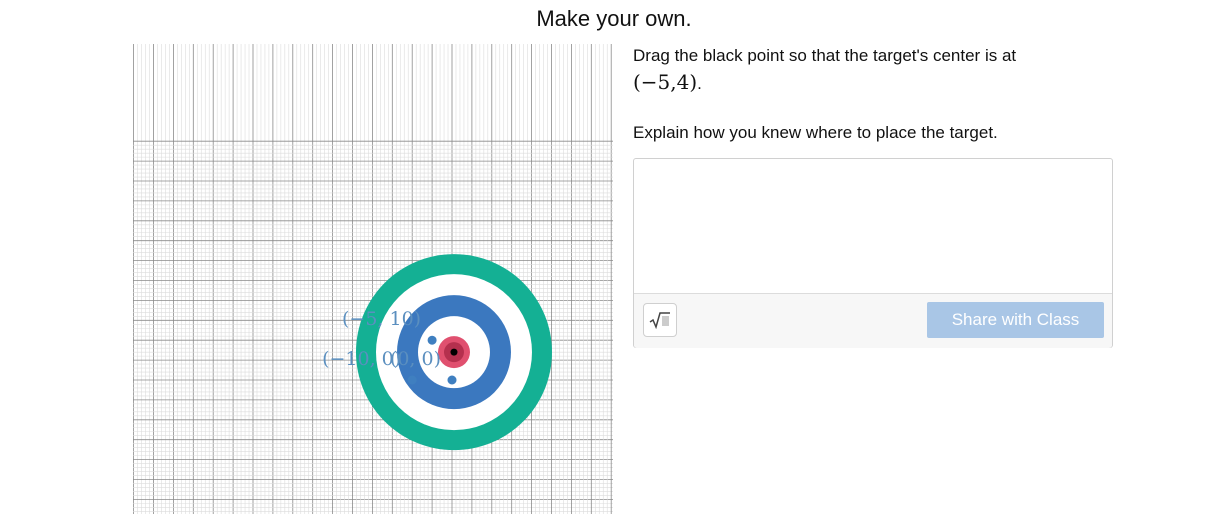 The height and width of the screenshot is (514, 1228). I want to click on instruction-period: ., so click(699, 83).